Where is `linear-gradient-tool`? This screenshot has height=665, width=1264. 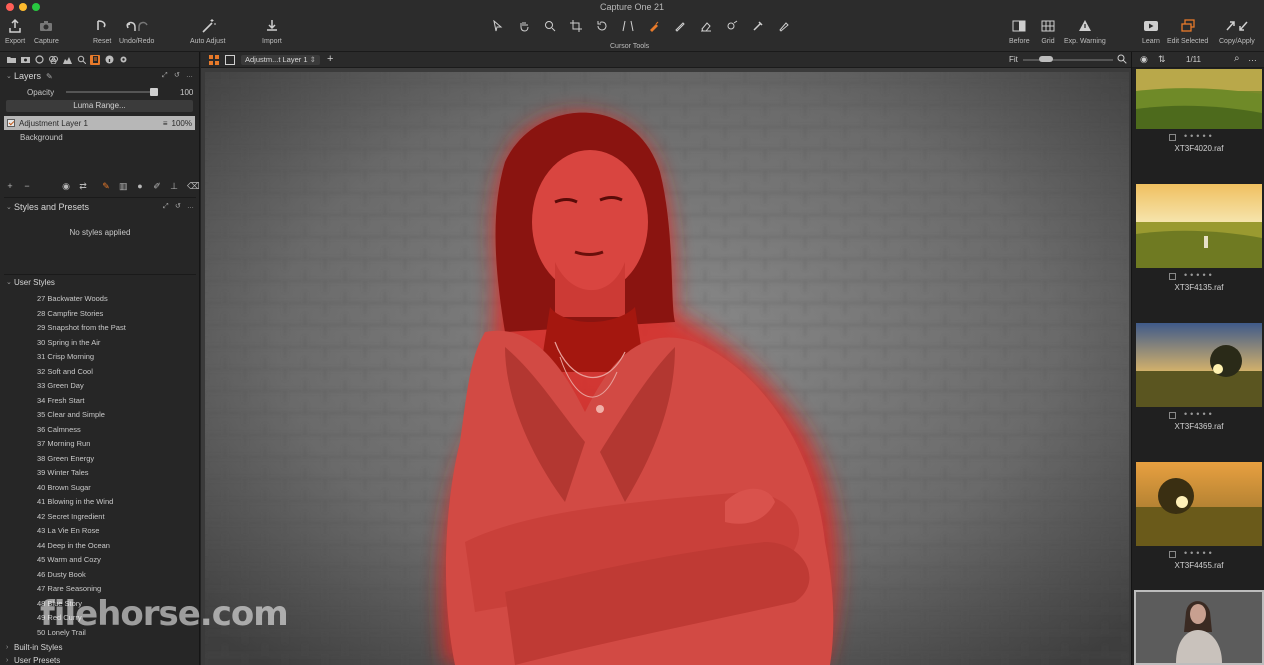
linear-gradient-tool is located at coordinates (680, 26).